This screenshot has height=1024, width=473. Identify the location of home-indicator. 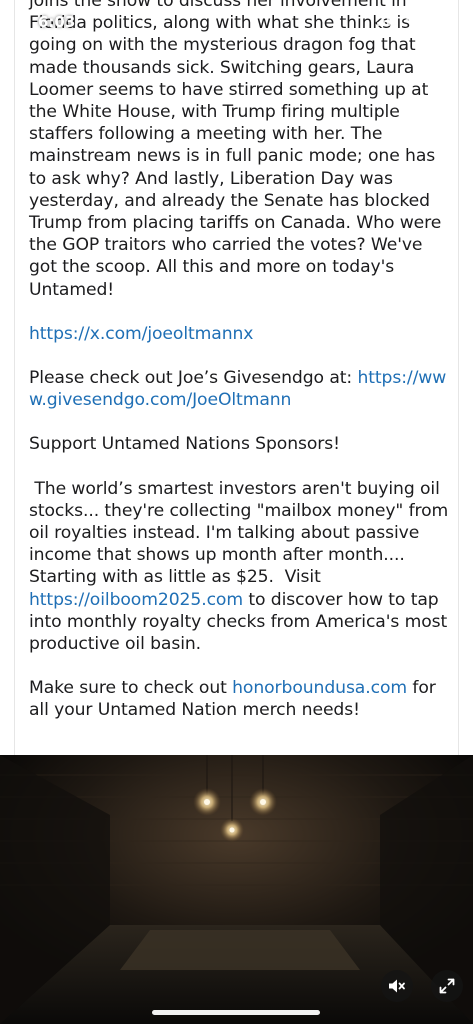
(236, 1012).